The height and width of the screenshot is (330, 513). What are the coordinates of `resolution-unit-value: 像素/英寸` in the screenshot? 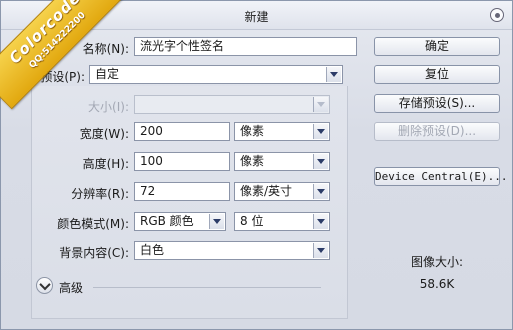 It's located at (266, 191).